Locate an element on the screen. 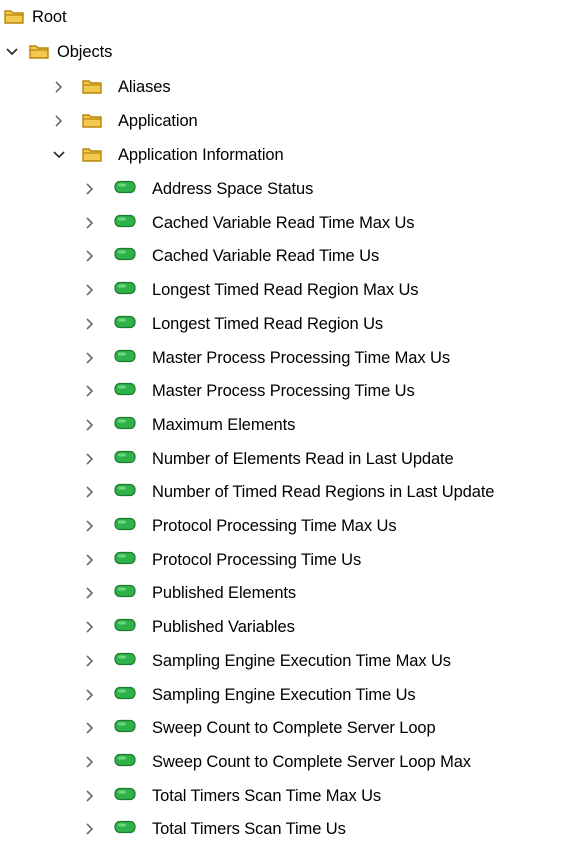 This screenshot has height=846, width=569. tree-node-label: Published Variables is located at coordinates (223, 627).